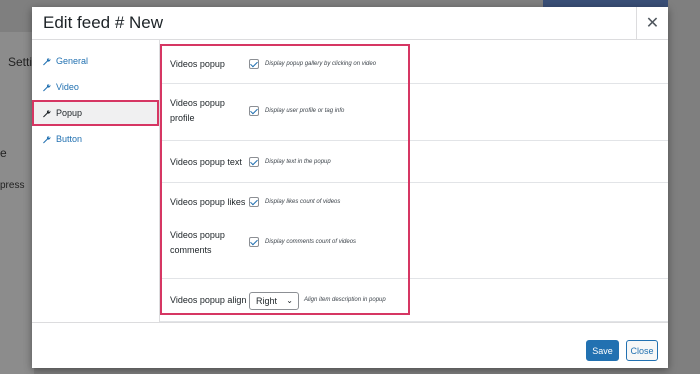 This screenshot has width=700, height=374. Describe the element at coordinates (602, 350) in the screenshot. I see `save-button: Save` at that location.